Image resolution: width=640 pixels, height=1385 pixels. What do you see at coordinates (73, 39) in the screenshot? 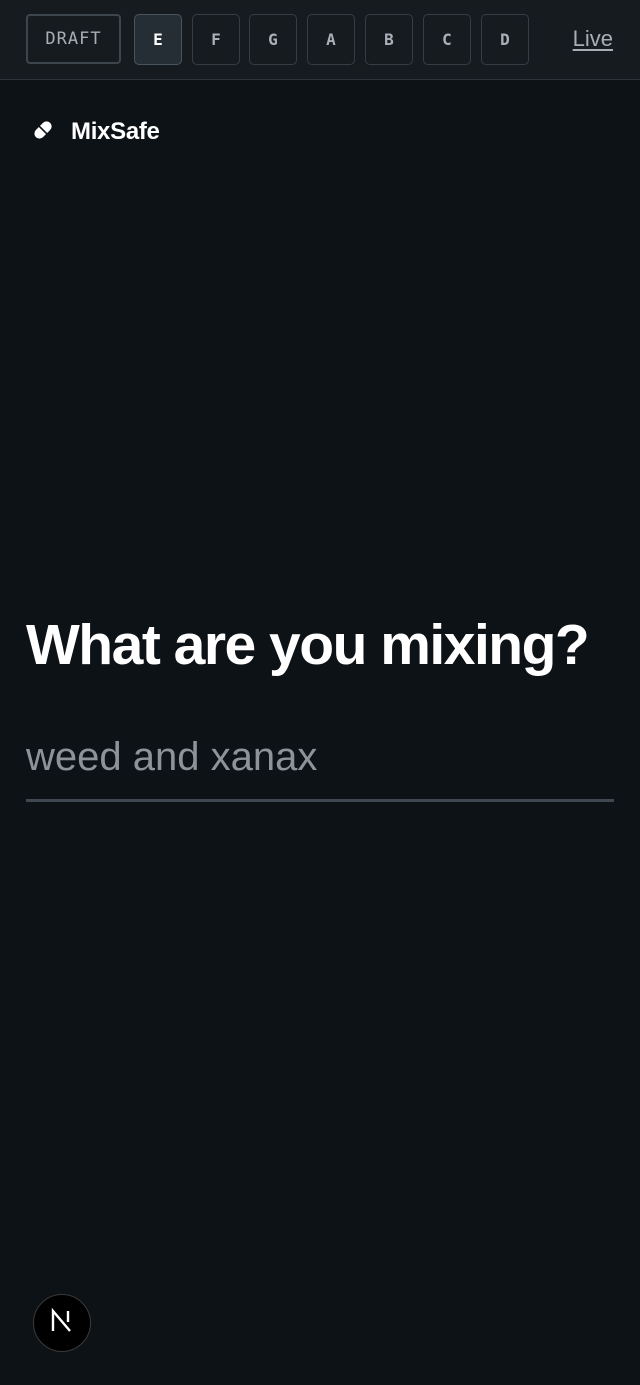
I see `draft-badge: DRAFT` at bounding box center [73, 39].